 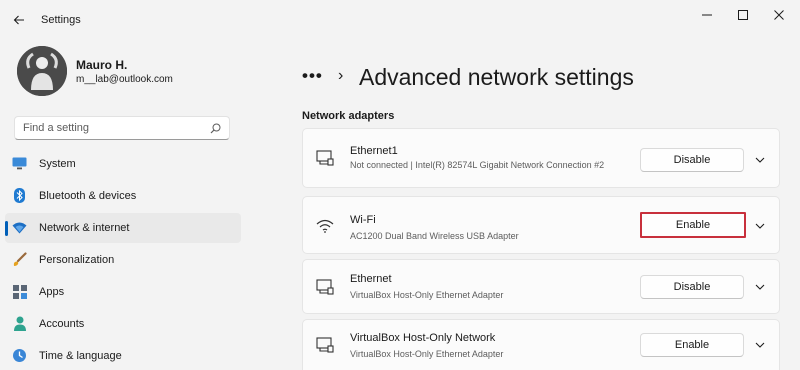 I want to click on breadcrumb-overflow-button: •••, so click(x=312, y=76).